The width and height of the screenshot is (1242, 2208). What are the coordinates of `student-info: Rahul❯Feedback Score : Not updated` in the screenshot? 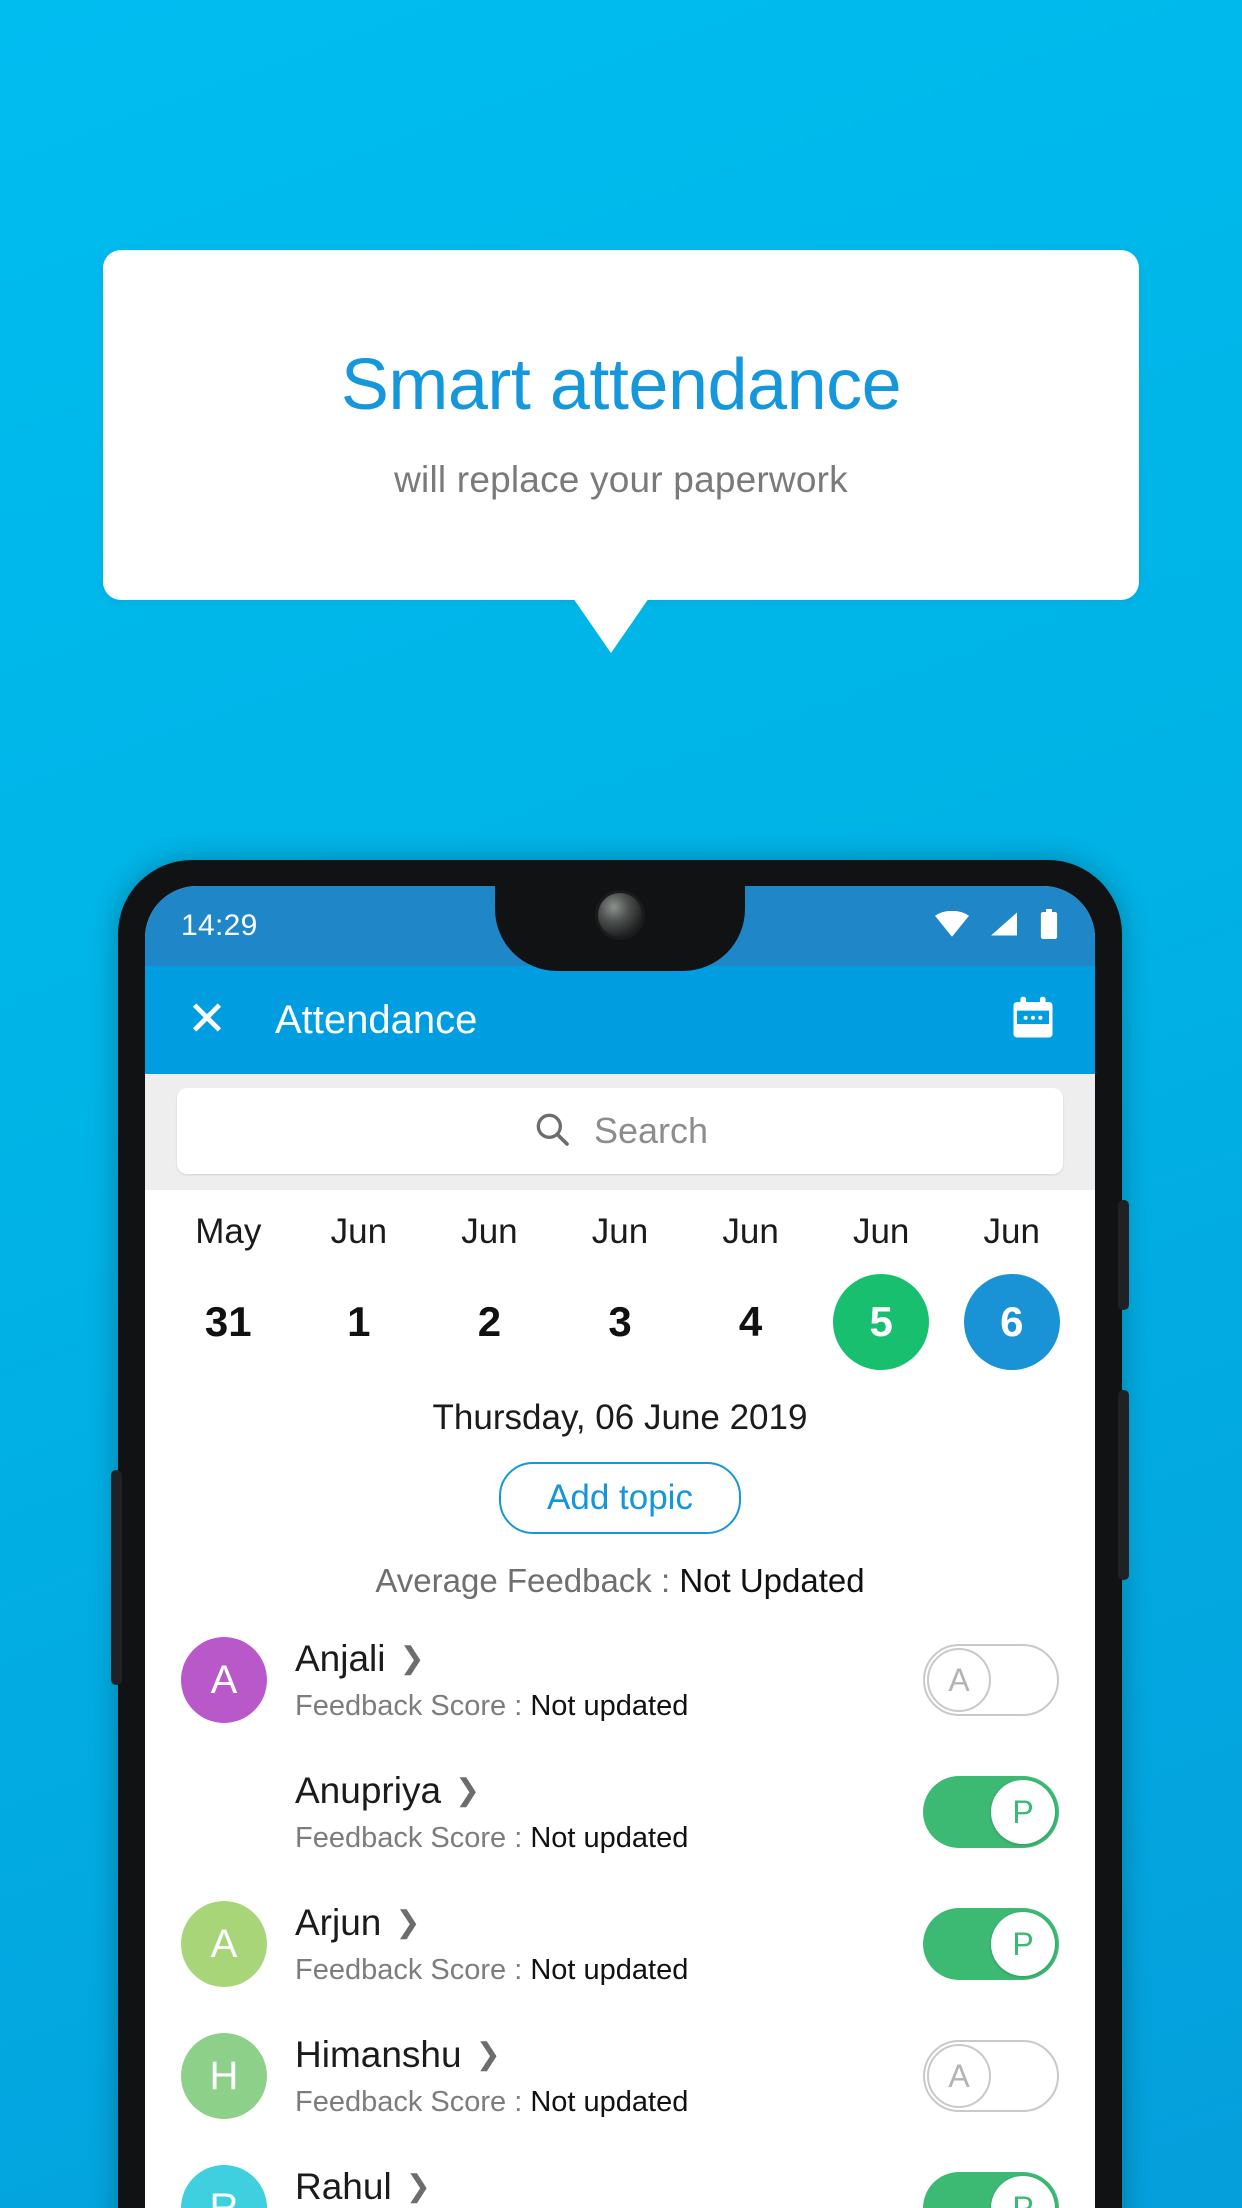 It's located at (609, 2187).